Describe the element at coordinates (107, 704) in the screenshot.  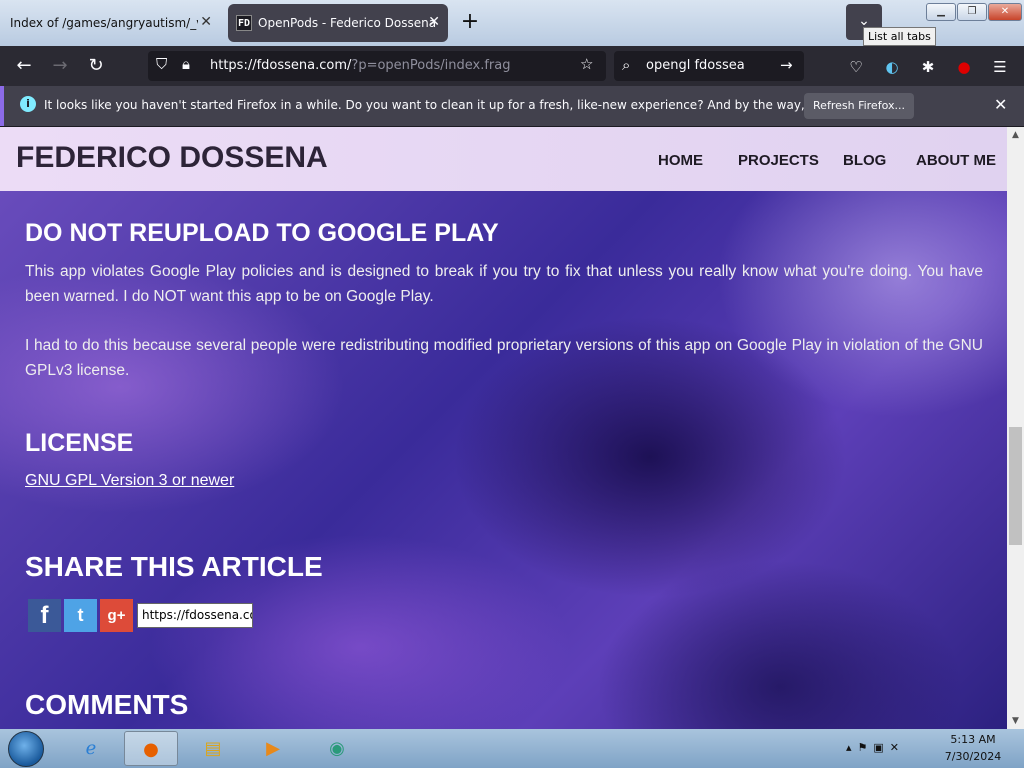
I see `heading-comments: COMMENTS` at that location.